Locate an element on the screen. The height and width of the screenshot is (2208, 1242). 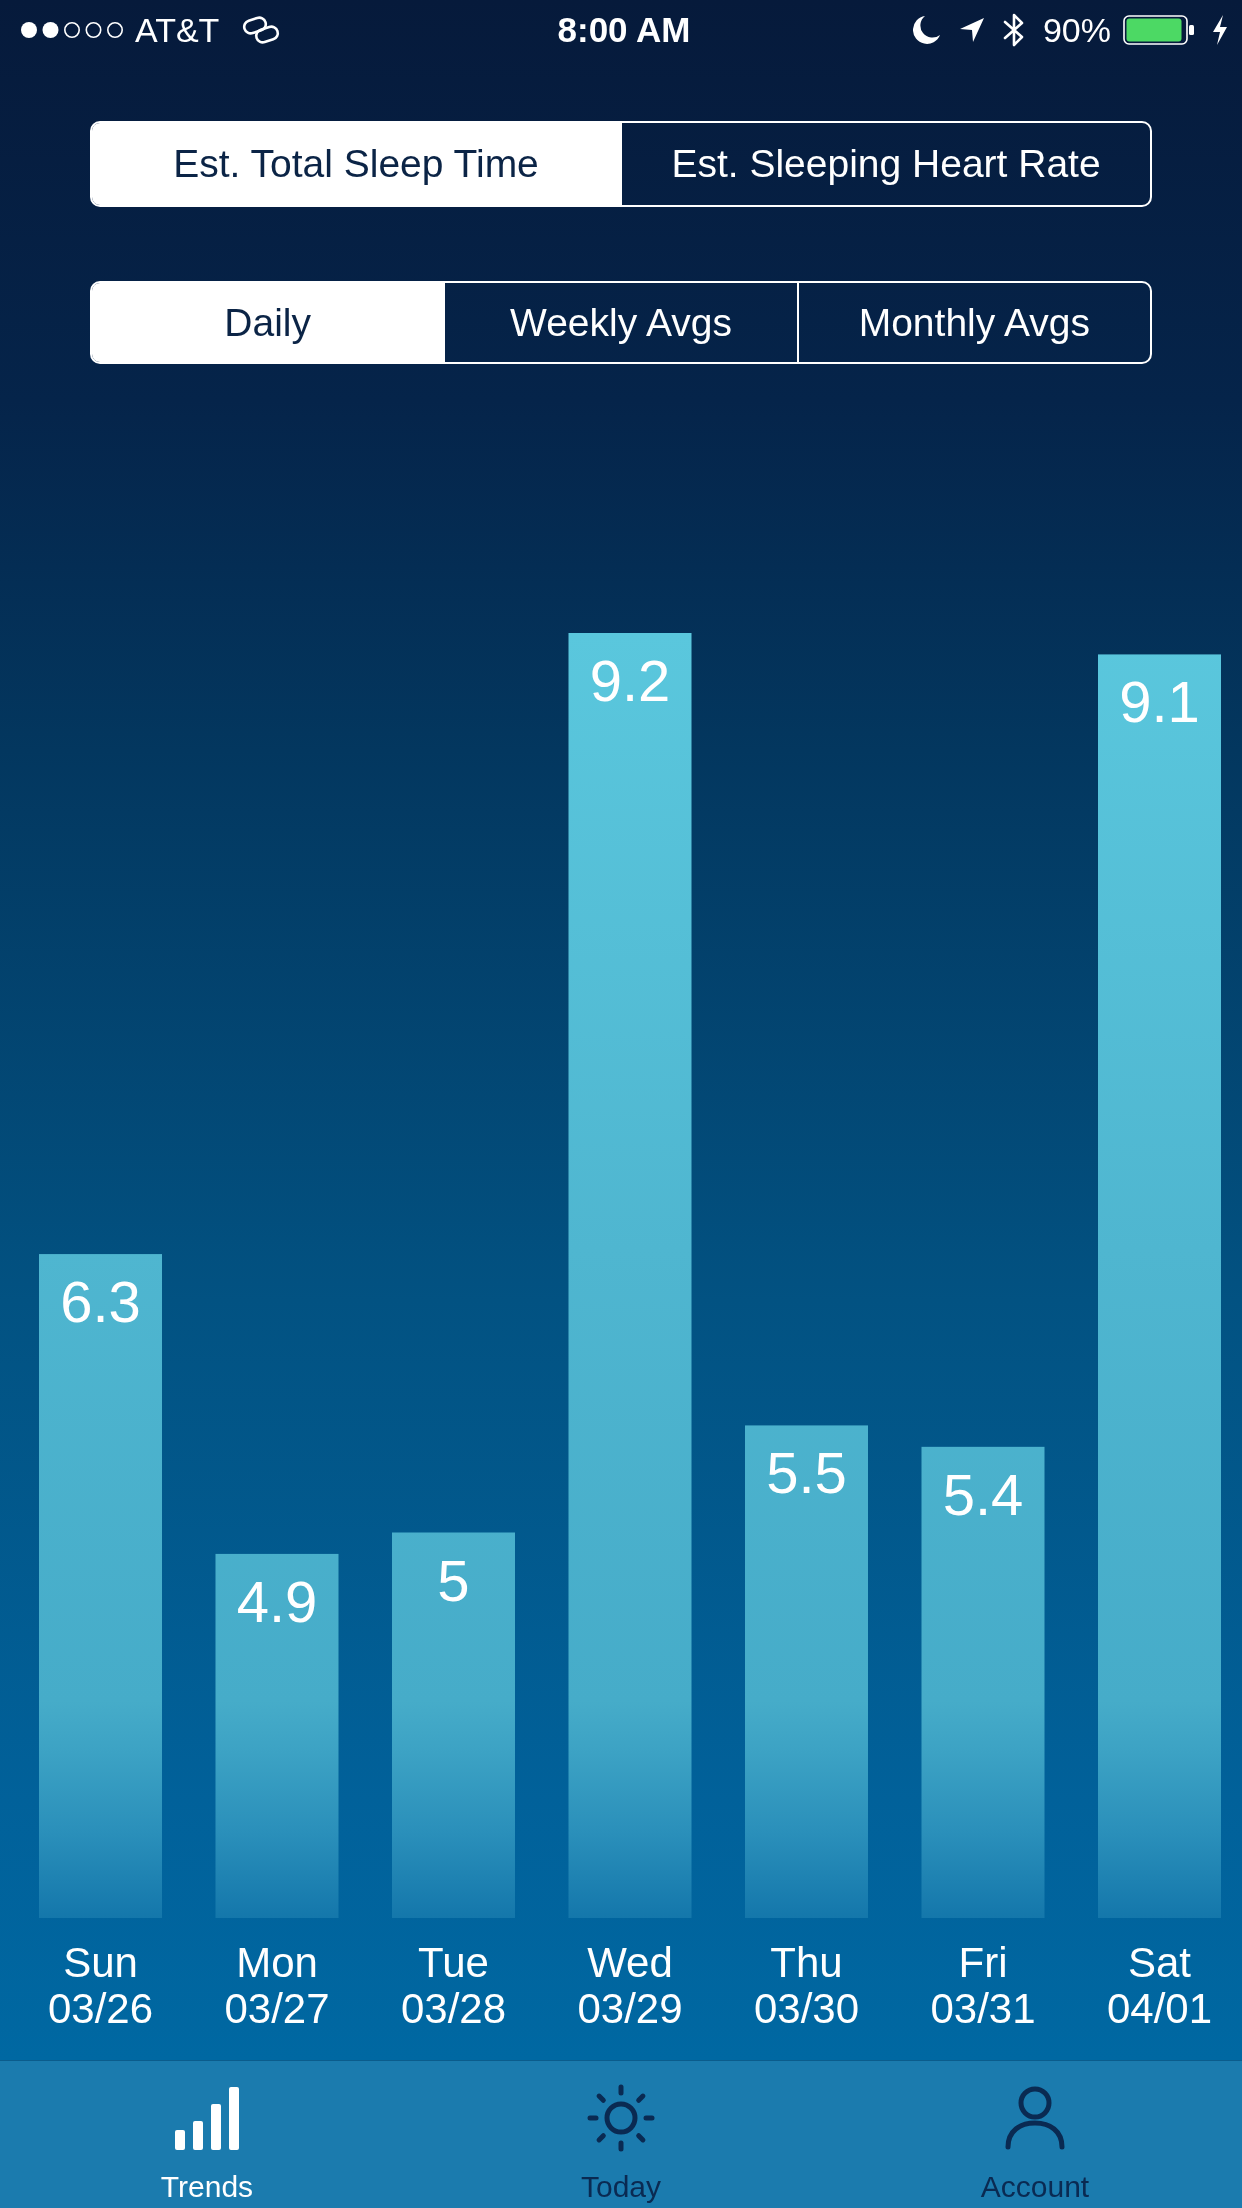
day-label: Fri 03/31 is located at coordinates (983, 1986).